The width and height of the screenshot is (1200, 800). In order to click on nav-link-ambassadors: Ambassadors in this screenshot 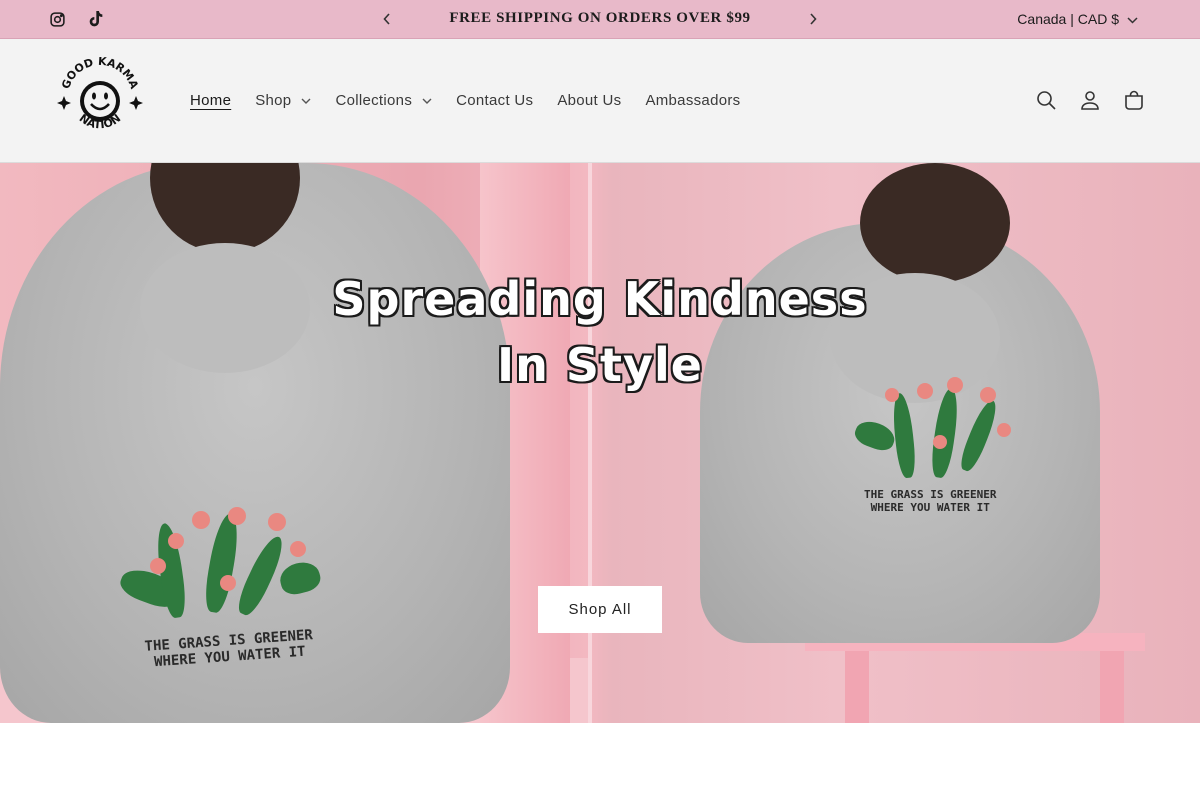, I will do `click(692, 100)`.